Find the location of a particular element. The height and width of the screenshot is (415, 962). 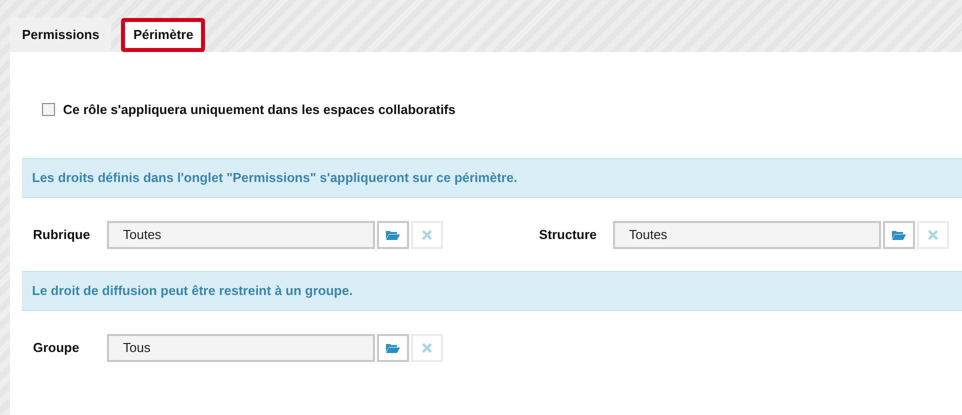

field-label: Structure is located at coordinates (568, 235).